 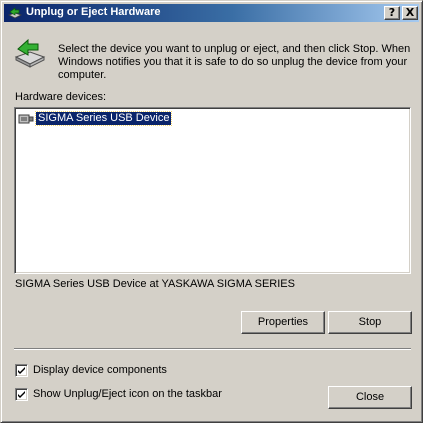 I want to click on device-name: SIGMA Series USB Device, so click(x=103, y=118).